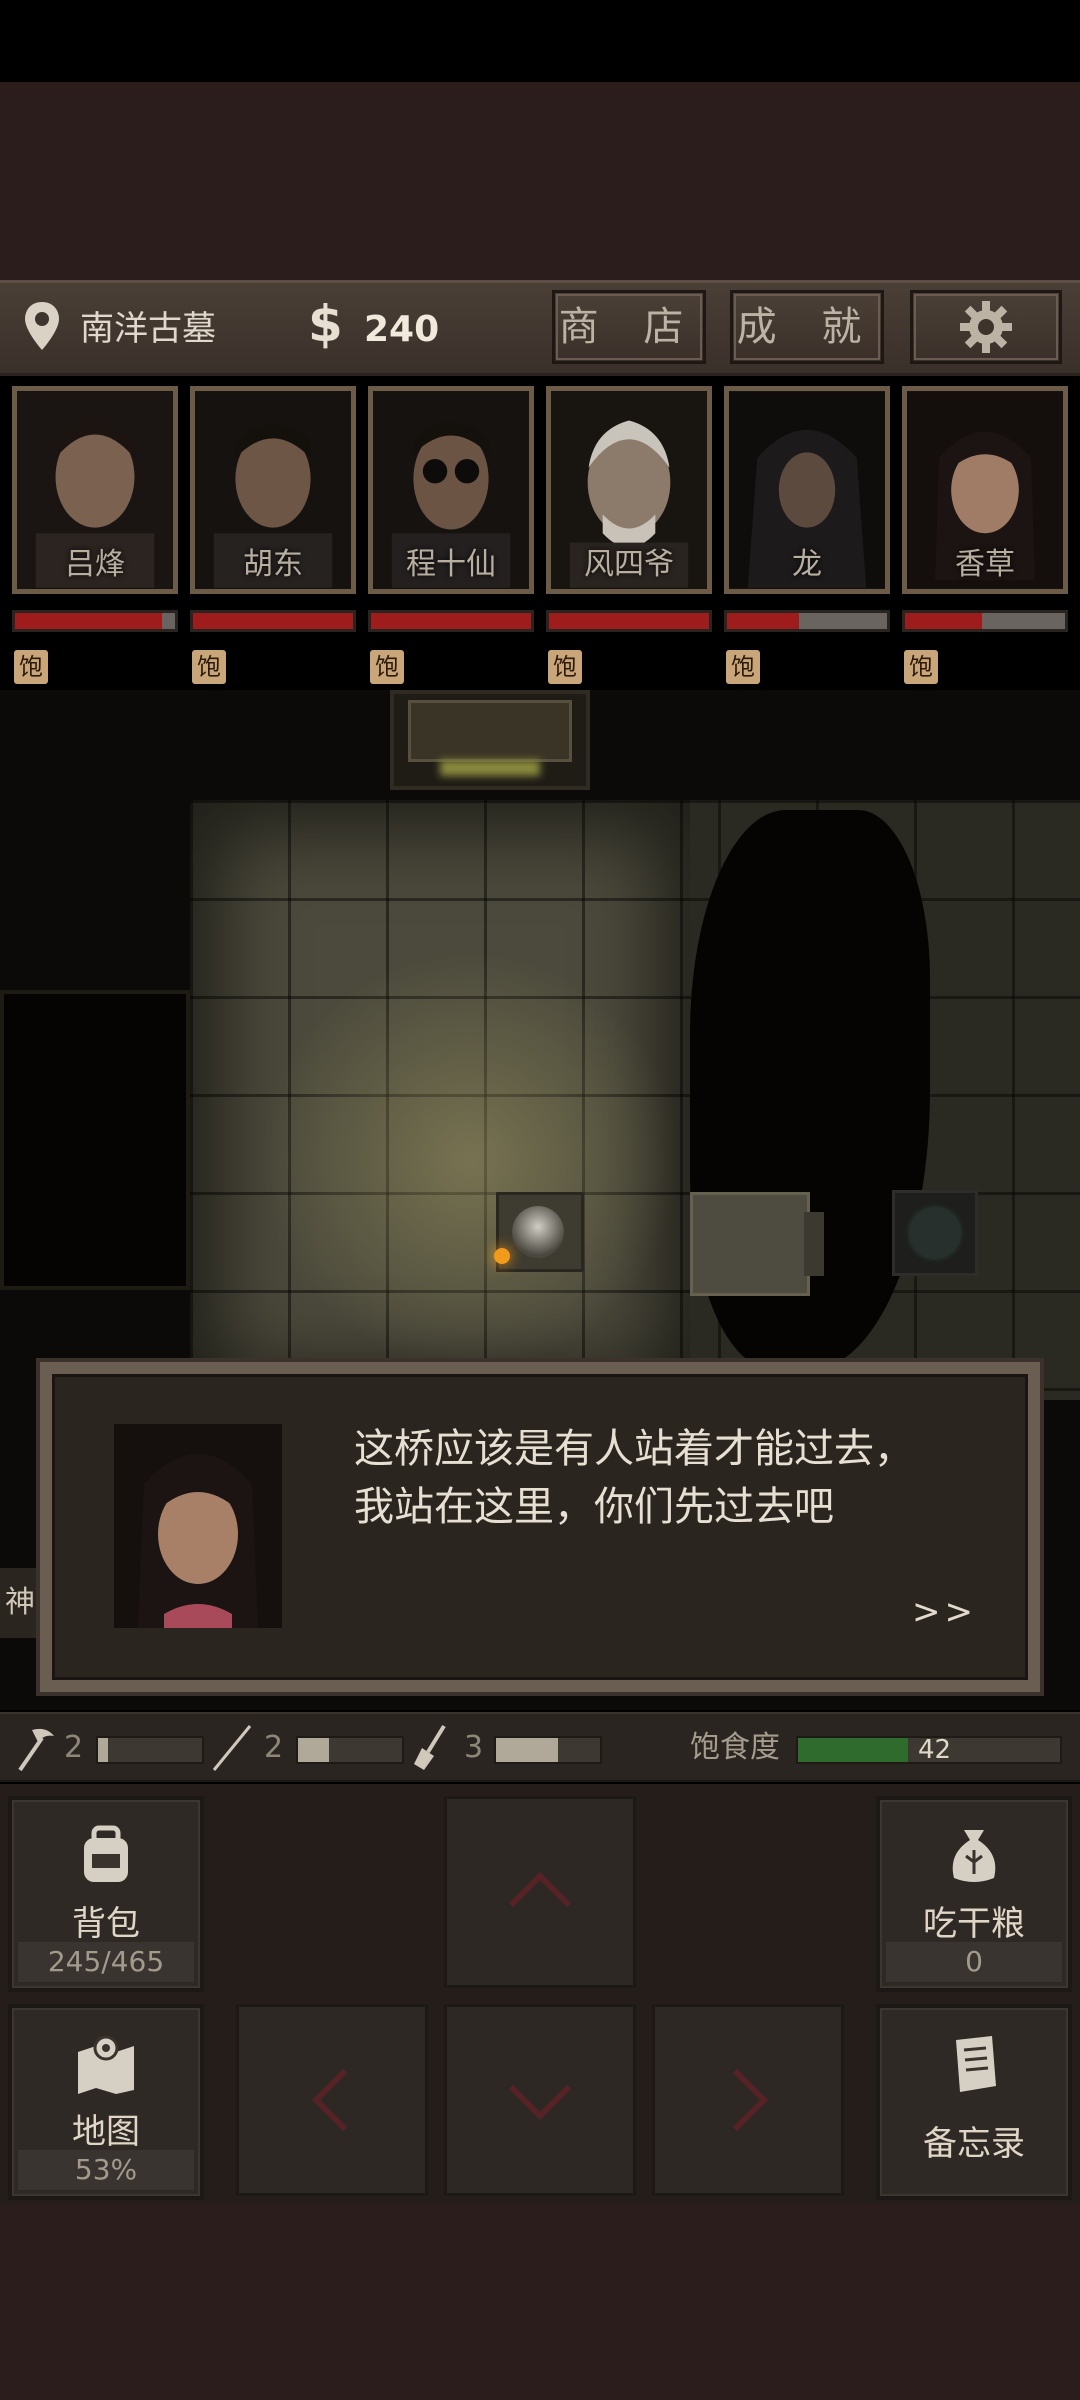  What do you see at coordinates (106, 1853) in the screenshot?
I see `backpack-icon` at bounding box center [106, 1853].